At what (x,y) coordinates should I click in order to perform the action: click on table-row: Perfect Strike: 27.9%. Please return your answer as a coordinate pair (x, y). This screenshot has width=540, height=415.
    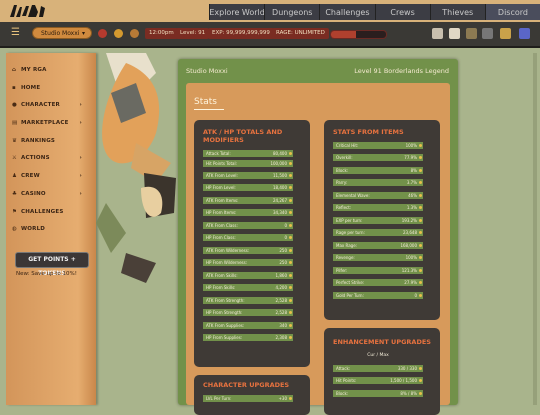
    Looking at the image, I should click on (378, 282).